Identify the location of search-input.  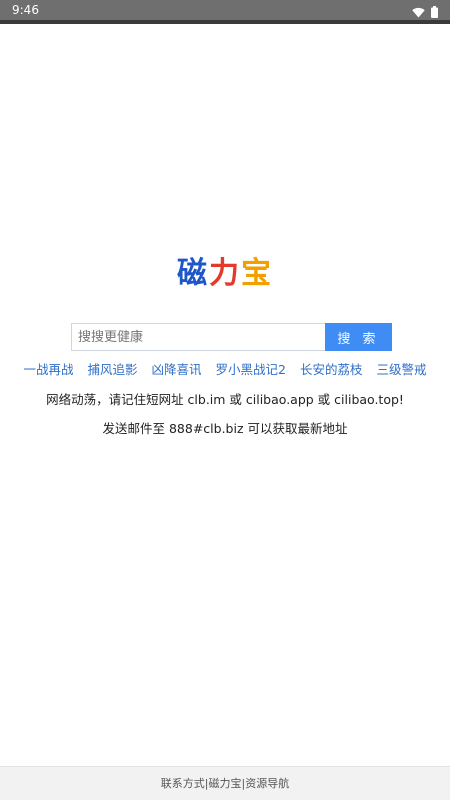
(198, 337).